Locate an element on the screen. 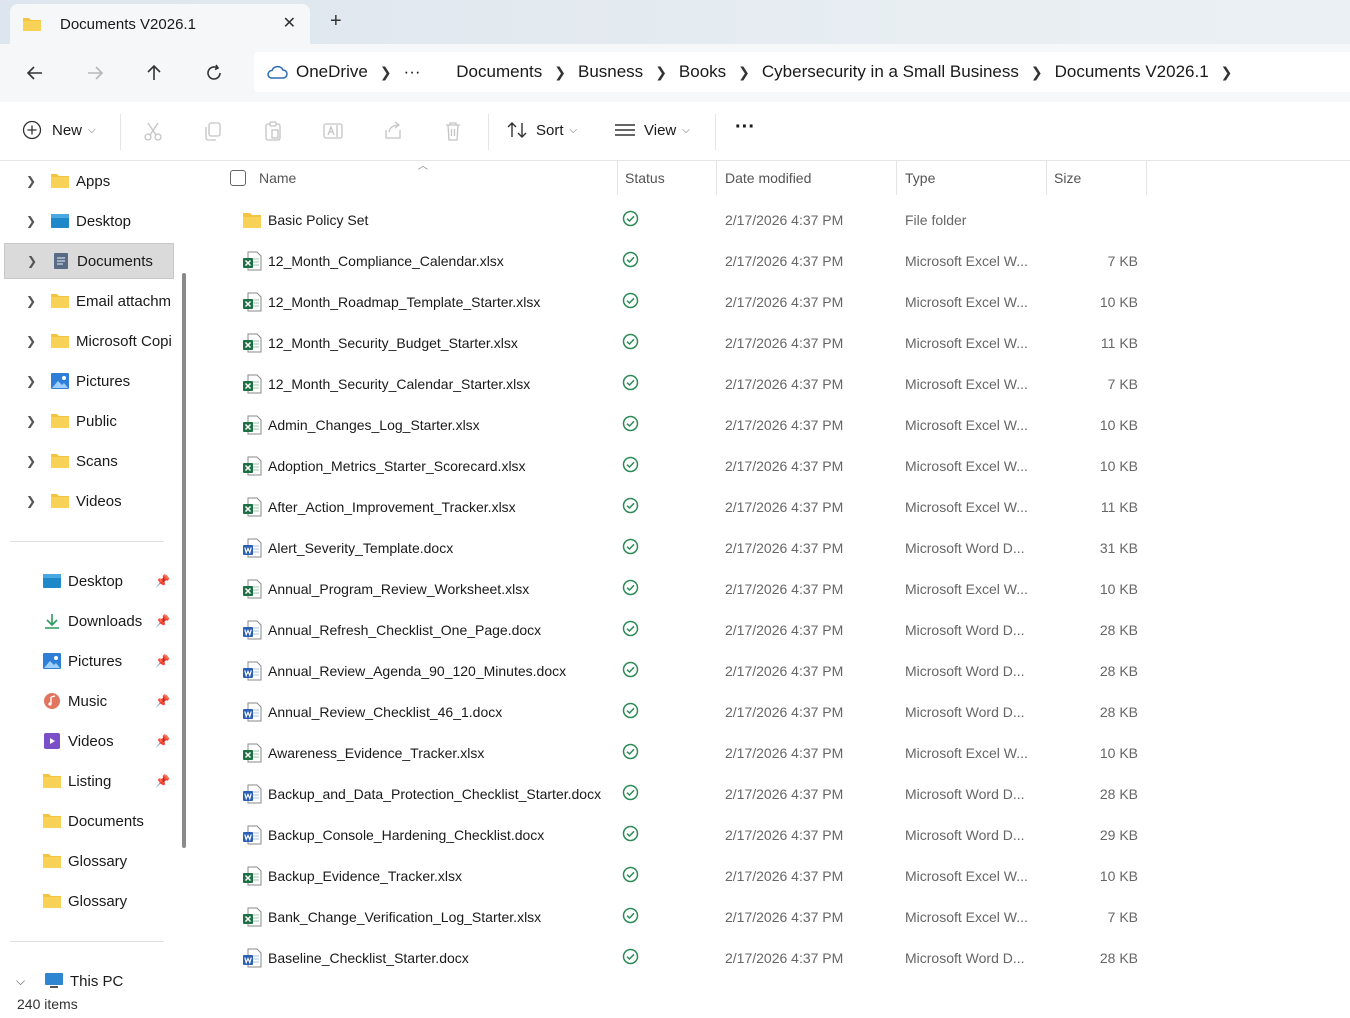 Image resolution: width=1350 pixels, height=1018 pixels. breadcrumb-documents: Documents is located at coordinates (499, 72).